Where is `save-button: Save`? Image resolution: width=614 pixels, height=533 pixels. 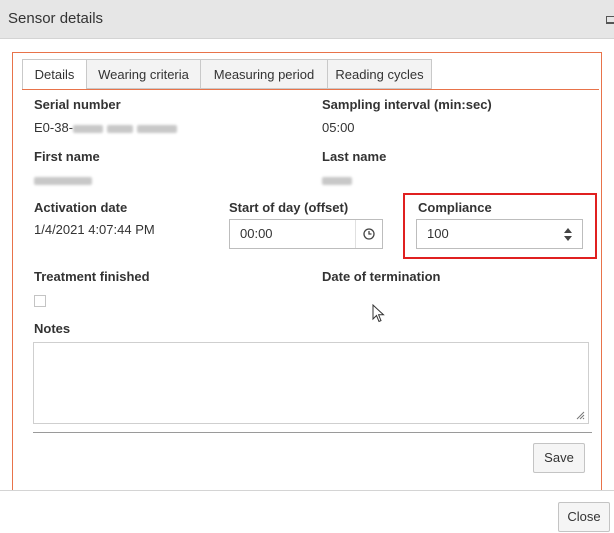
save-button: Save is located at coordinates (559, 458).